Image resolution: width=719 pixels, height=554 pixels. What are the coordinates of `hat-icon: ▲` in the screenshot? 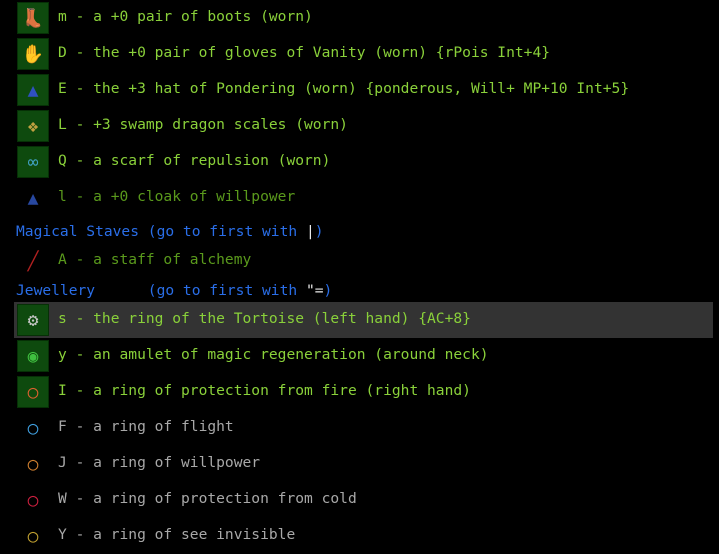 It's located at (33, 90).